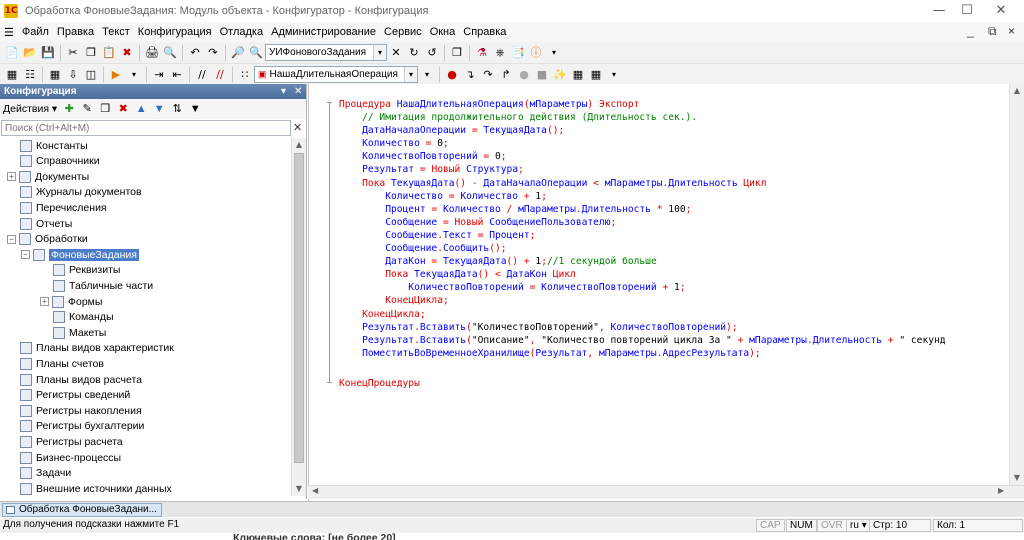 This screenshot has height=540, width=1024. Describe the element at coordinates (80, 254) in the screenshot. I see `tree-item: − ФоновыеЗадания` at that location.